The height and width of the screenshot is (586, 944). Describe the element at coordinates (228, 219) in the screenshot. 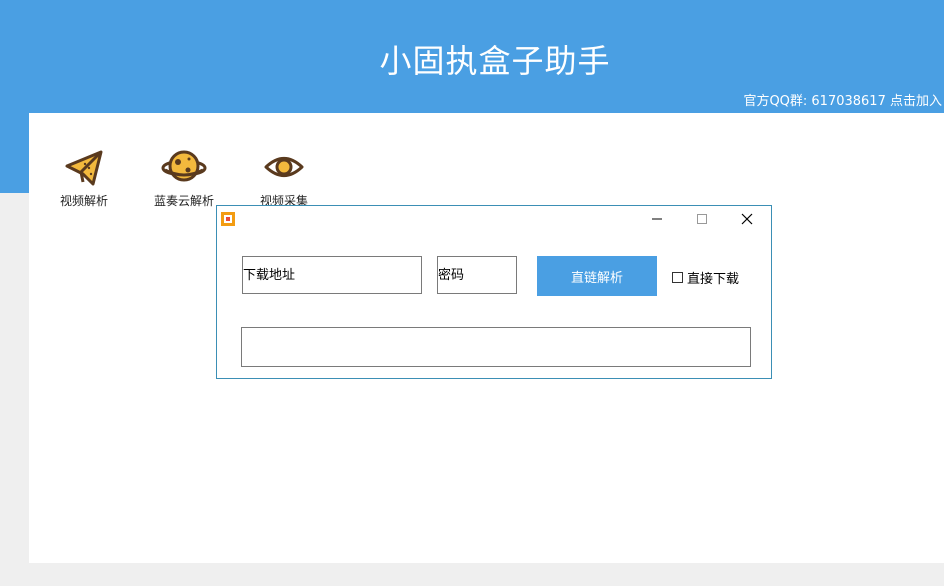

I see `app-icon` at that location.